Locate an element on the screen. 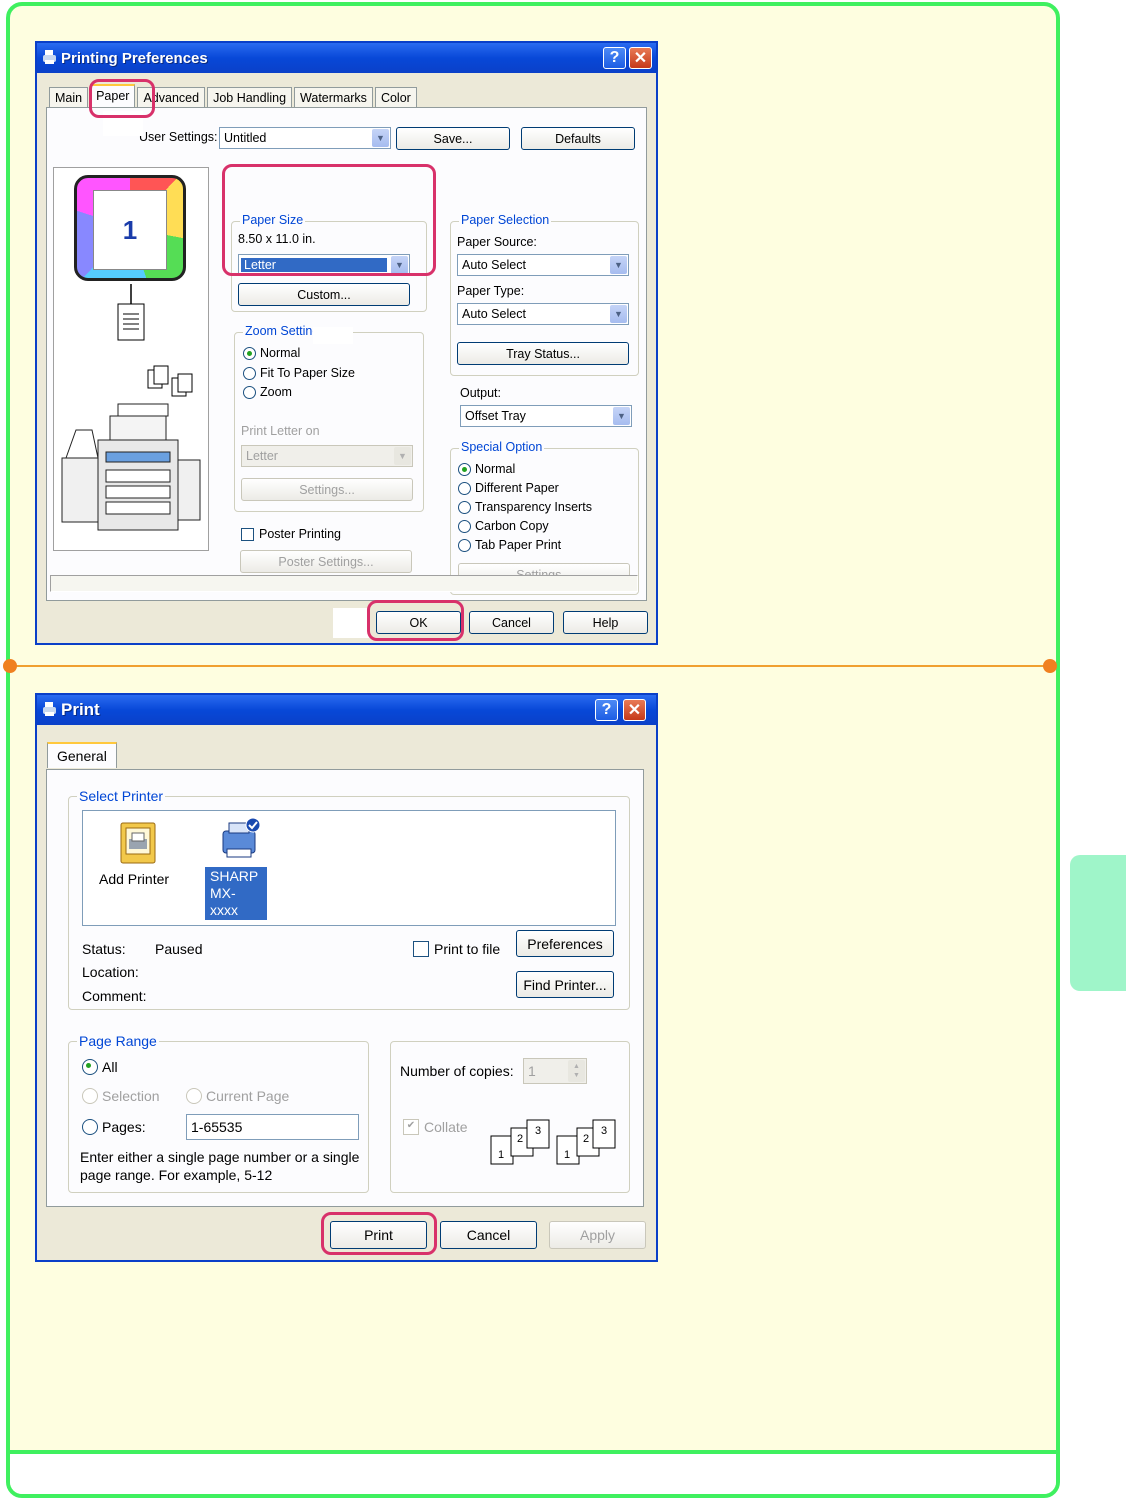 This screenshot has width=1126, height=1500. comment-label: Comment: is located at coordinates (114, 996).